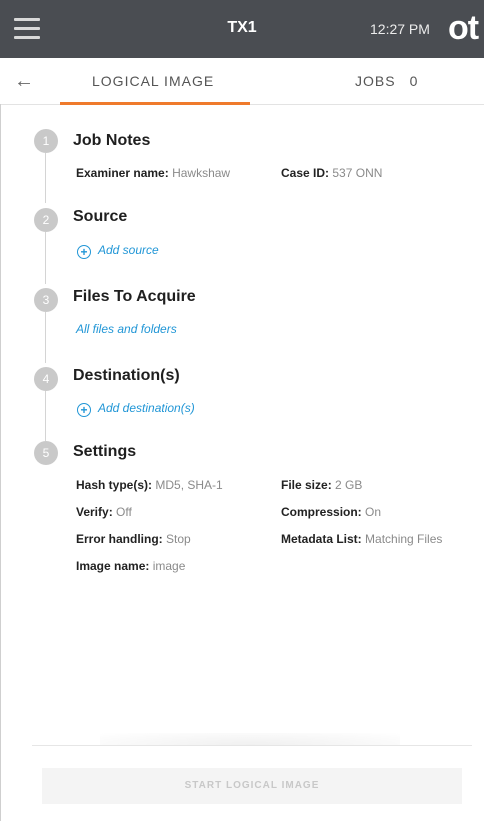 Image resolution: width=484 pixels, height=821 pixels. I want to click on compression-label: Compression:, so click(321, 512).